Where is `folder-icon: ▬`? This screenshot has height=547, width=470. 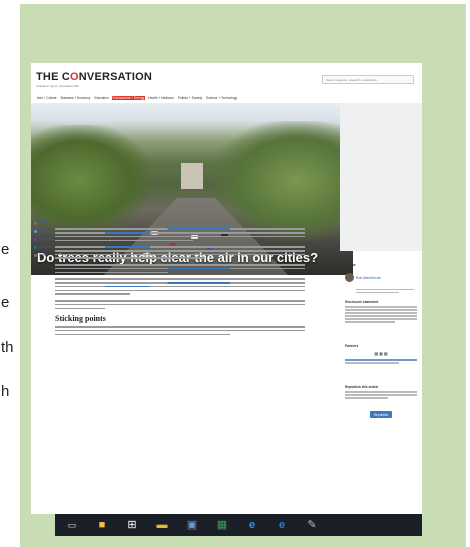 folder-icon: ▬ is located at coordinates (162, 525).